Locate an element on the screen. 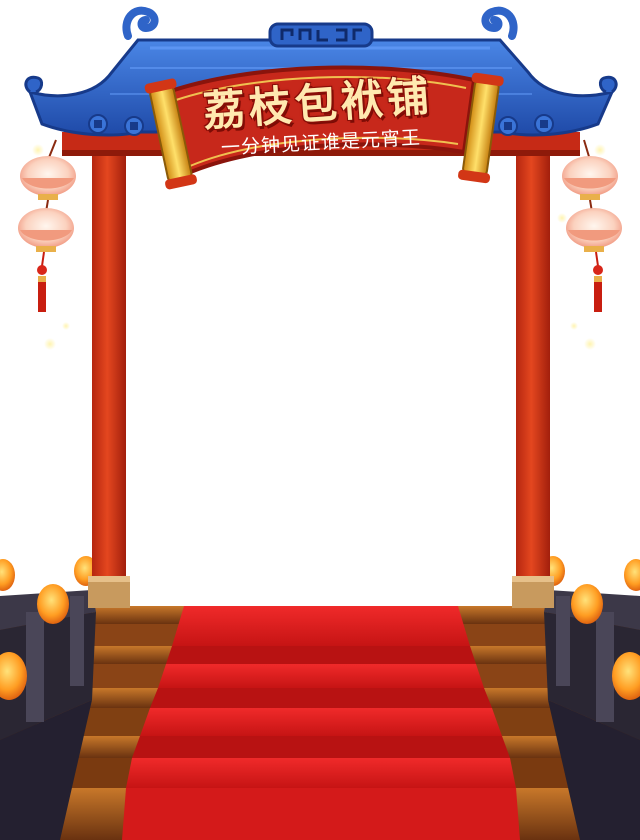 The width and height of the screenshot is (640, 840). left-pillar is located at coordinates (109, 379).